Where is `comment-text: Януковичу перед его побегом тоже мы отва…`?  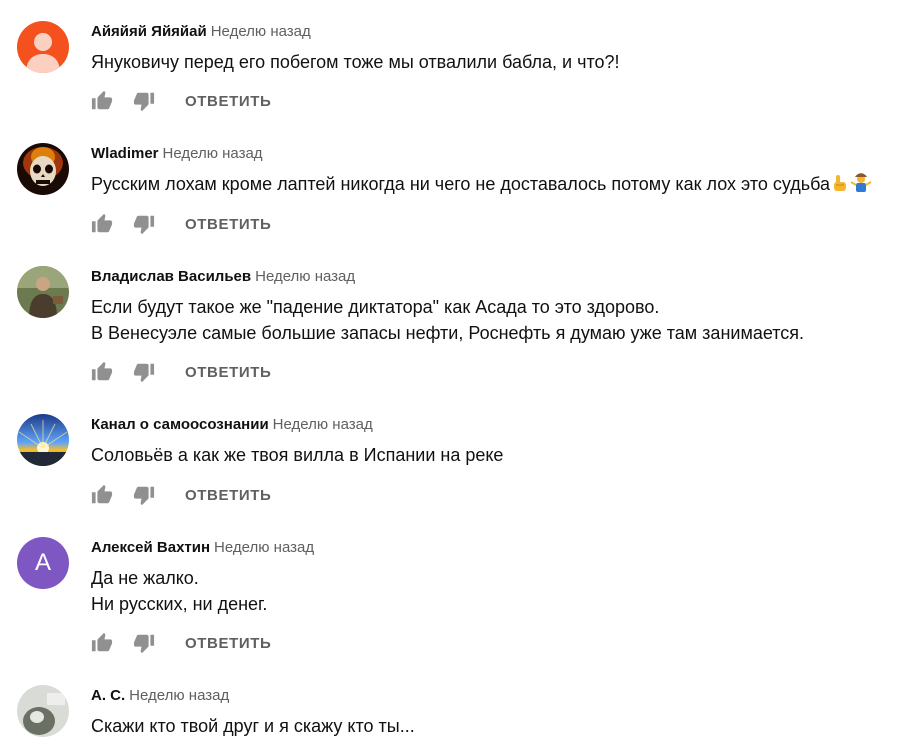
comment-text: Януковичу перед его побегом тоже мы отва… is located at coordinates (355, 62).